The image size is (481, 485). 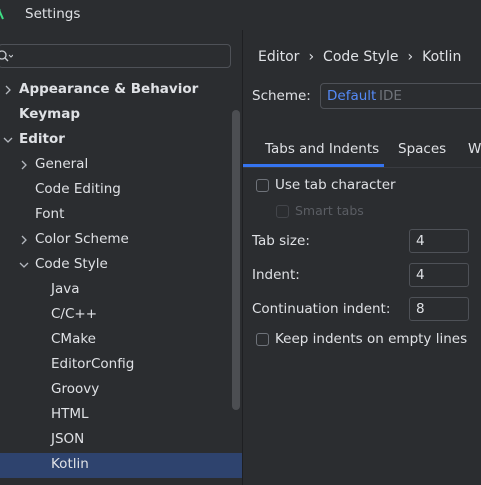 What do you see at coordinates (474, 149) in the screenshot?
I see `tab-wrapping: W` at bounding box center [474, 149].